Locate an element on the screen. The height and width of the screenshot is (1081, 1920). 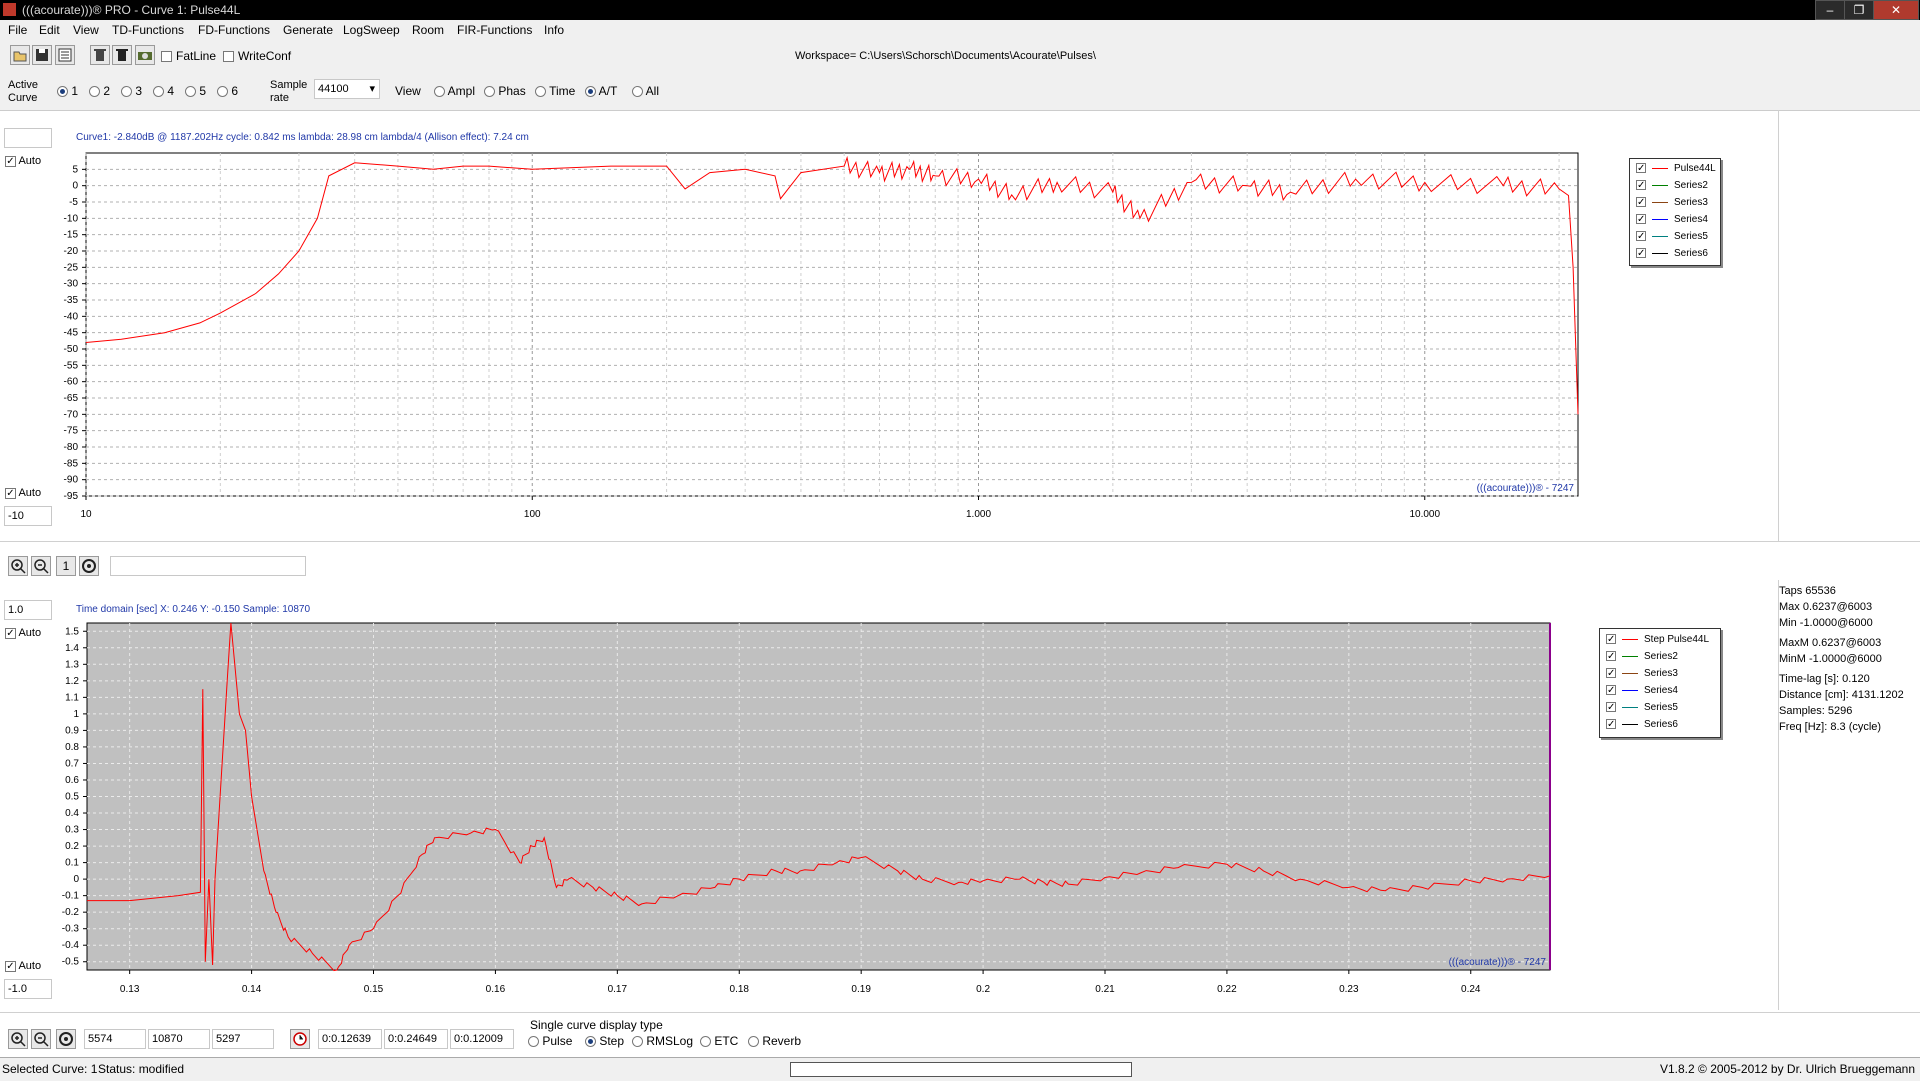
y-tick-label: 0.4 is located at coordinates (72, 813).